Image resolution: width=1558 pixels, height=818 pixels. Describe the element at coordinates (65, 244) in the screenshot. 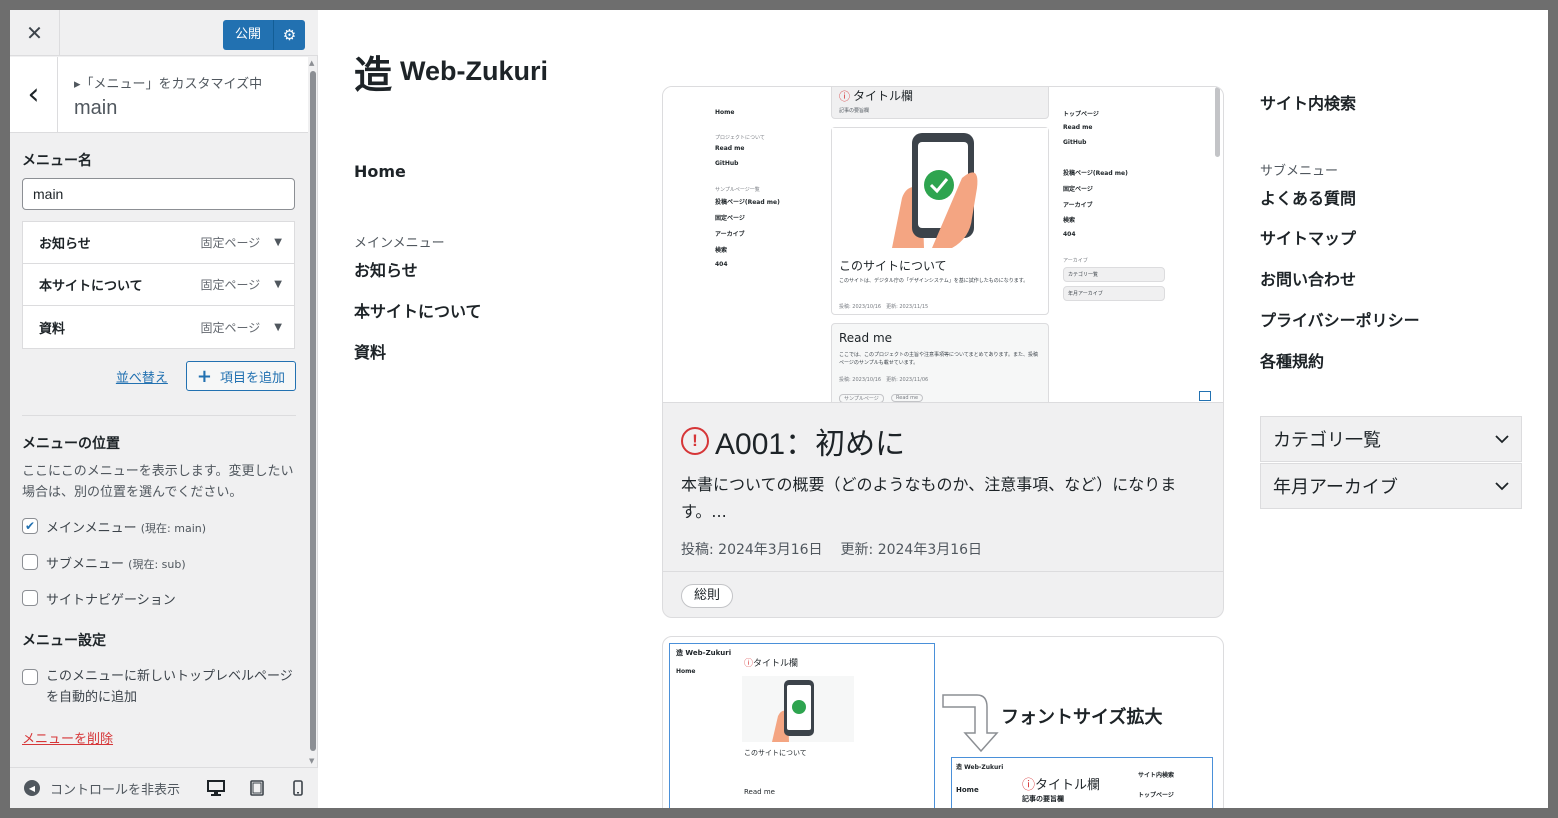

I see `menu-item-name: お知らせ` at that location.